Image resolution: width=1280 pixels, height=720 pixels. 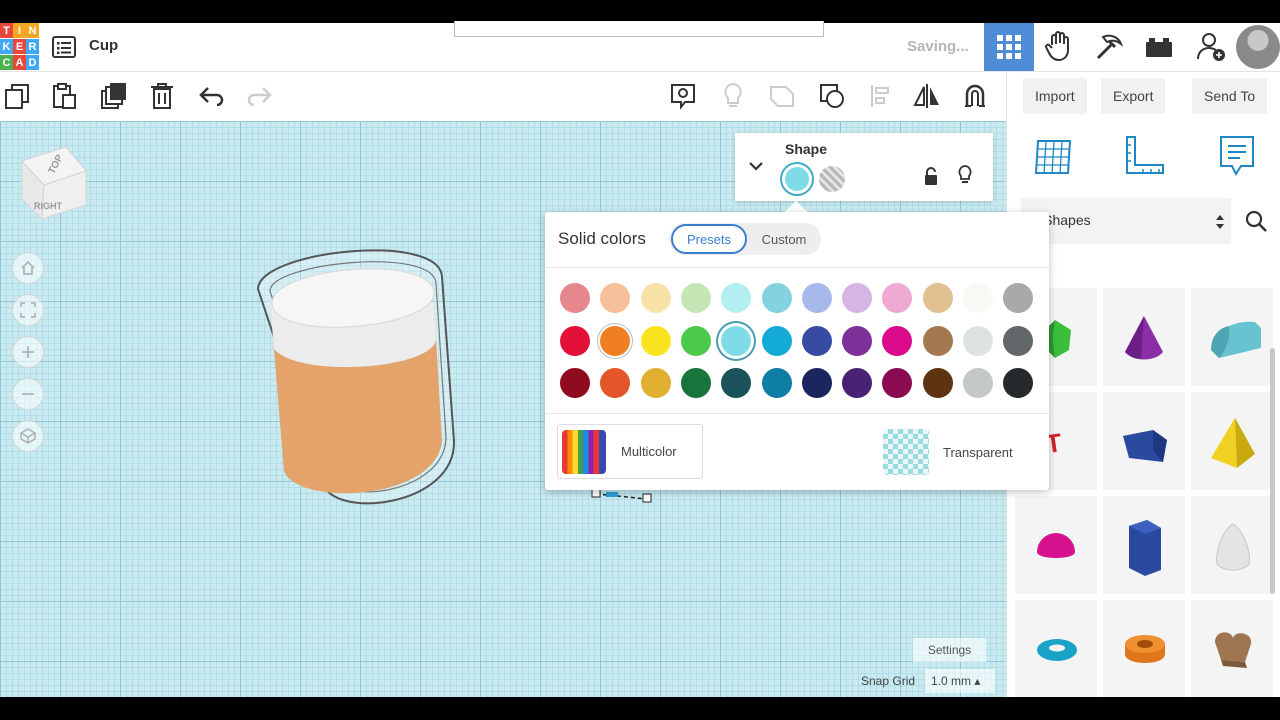 I want to click on settings-button: Settings, so click(x=949, y=650).